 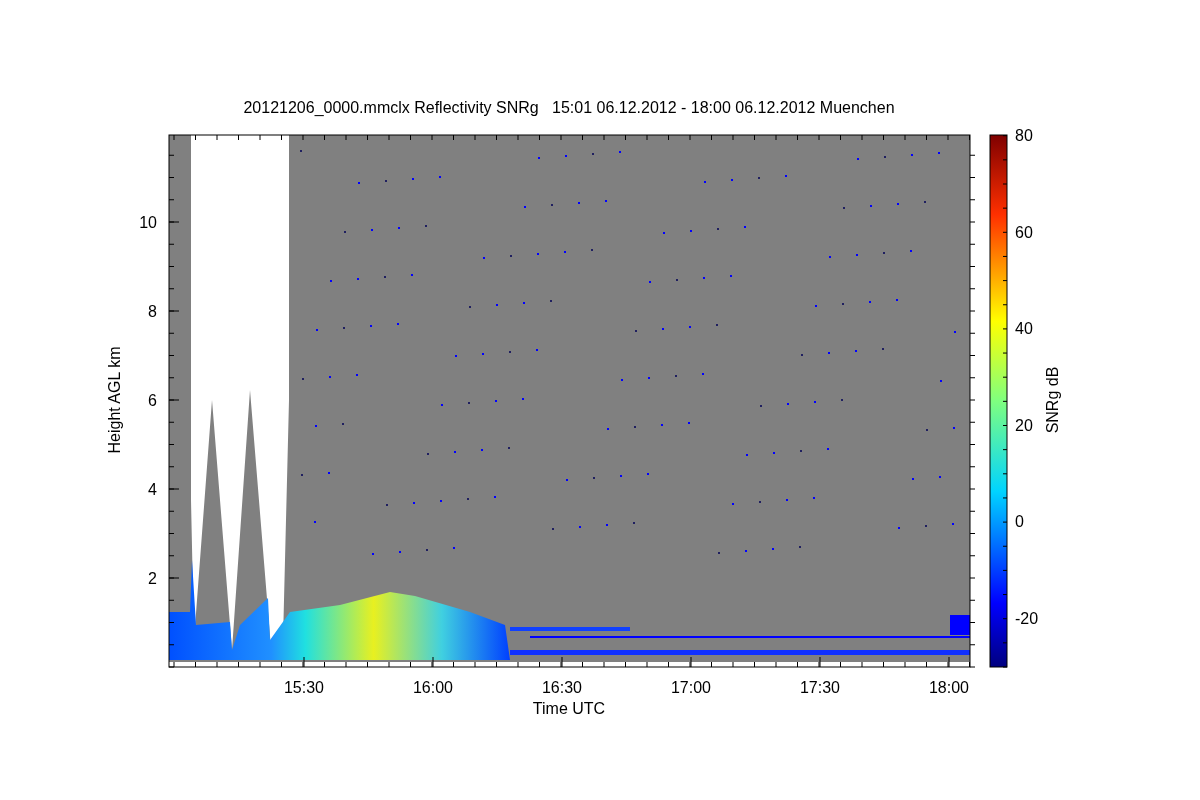 I want to click on x-tick-label: 17:30, so click(x=820, y=687).